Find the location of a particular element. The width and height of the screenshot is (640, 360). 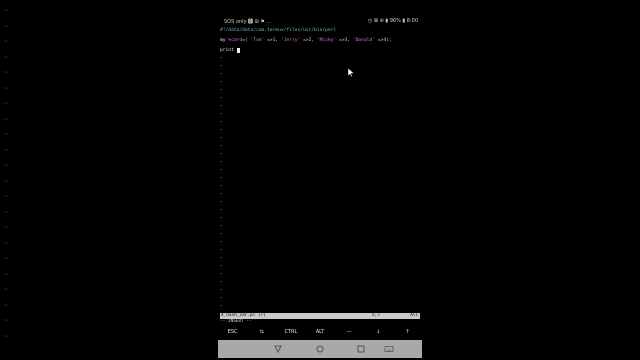

android-navigation-bar is located at coordinates (320, 349).